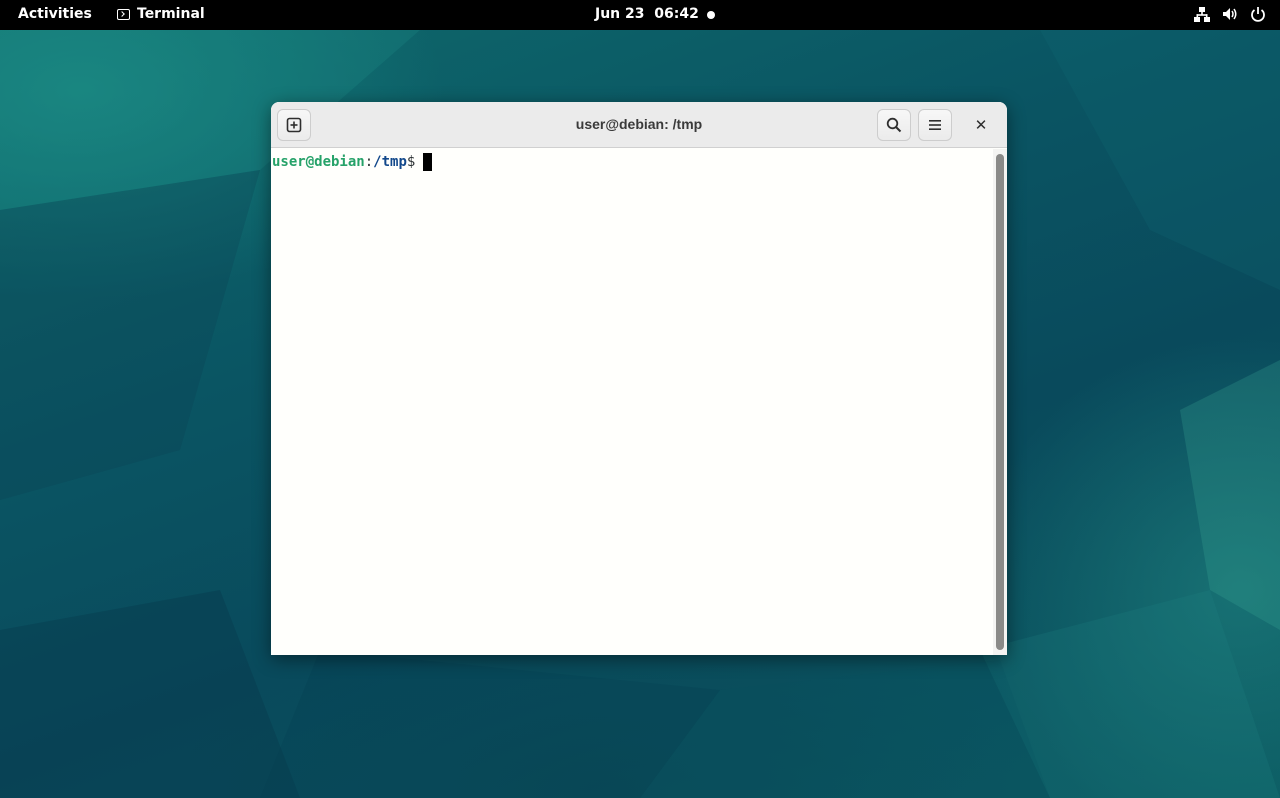  I want to click on prompt-colon: :, so click(369, 162).